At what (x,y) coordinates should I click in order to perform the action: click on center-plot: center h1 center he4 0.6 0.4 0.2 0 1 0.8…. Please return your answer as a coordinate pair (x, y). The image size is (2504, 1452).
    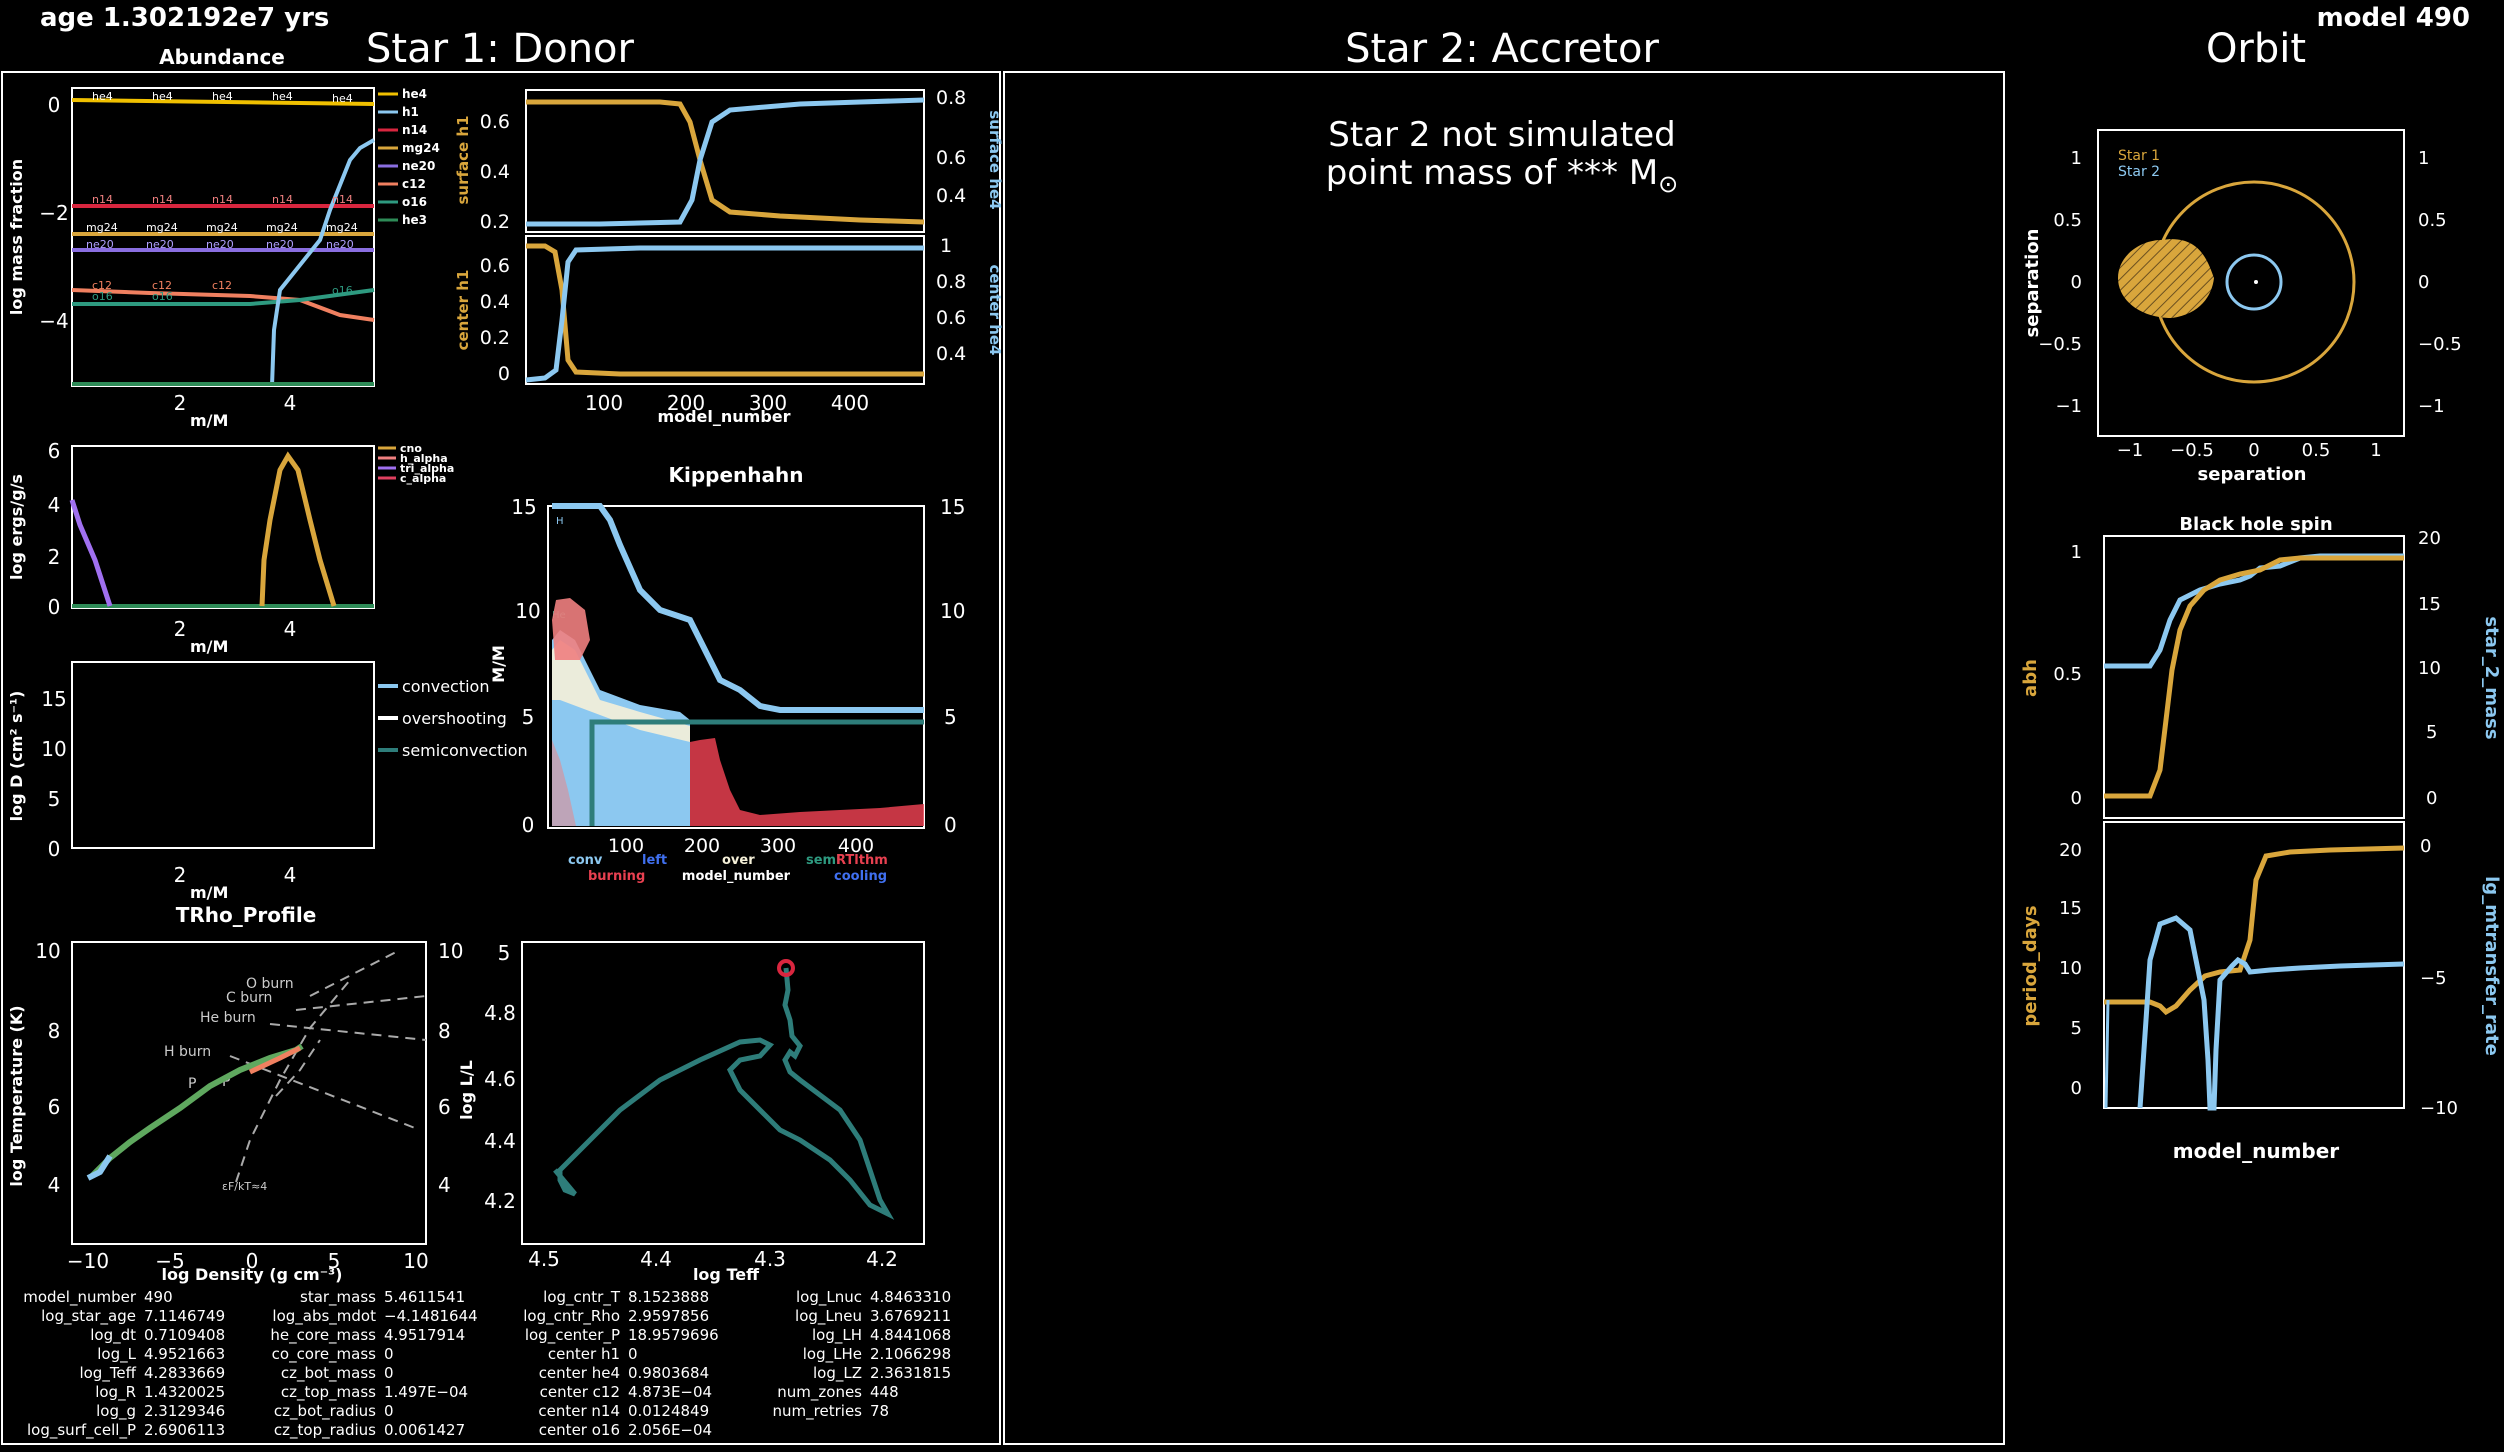
    Looking at the image, I should click on (729, 330).